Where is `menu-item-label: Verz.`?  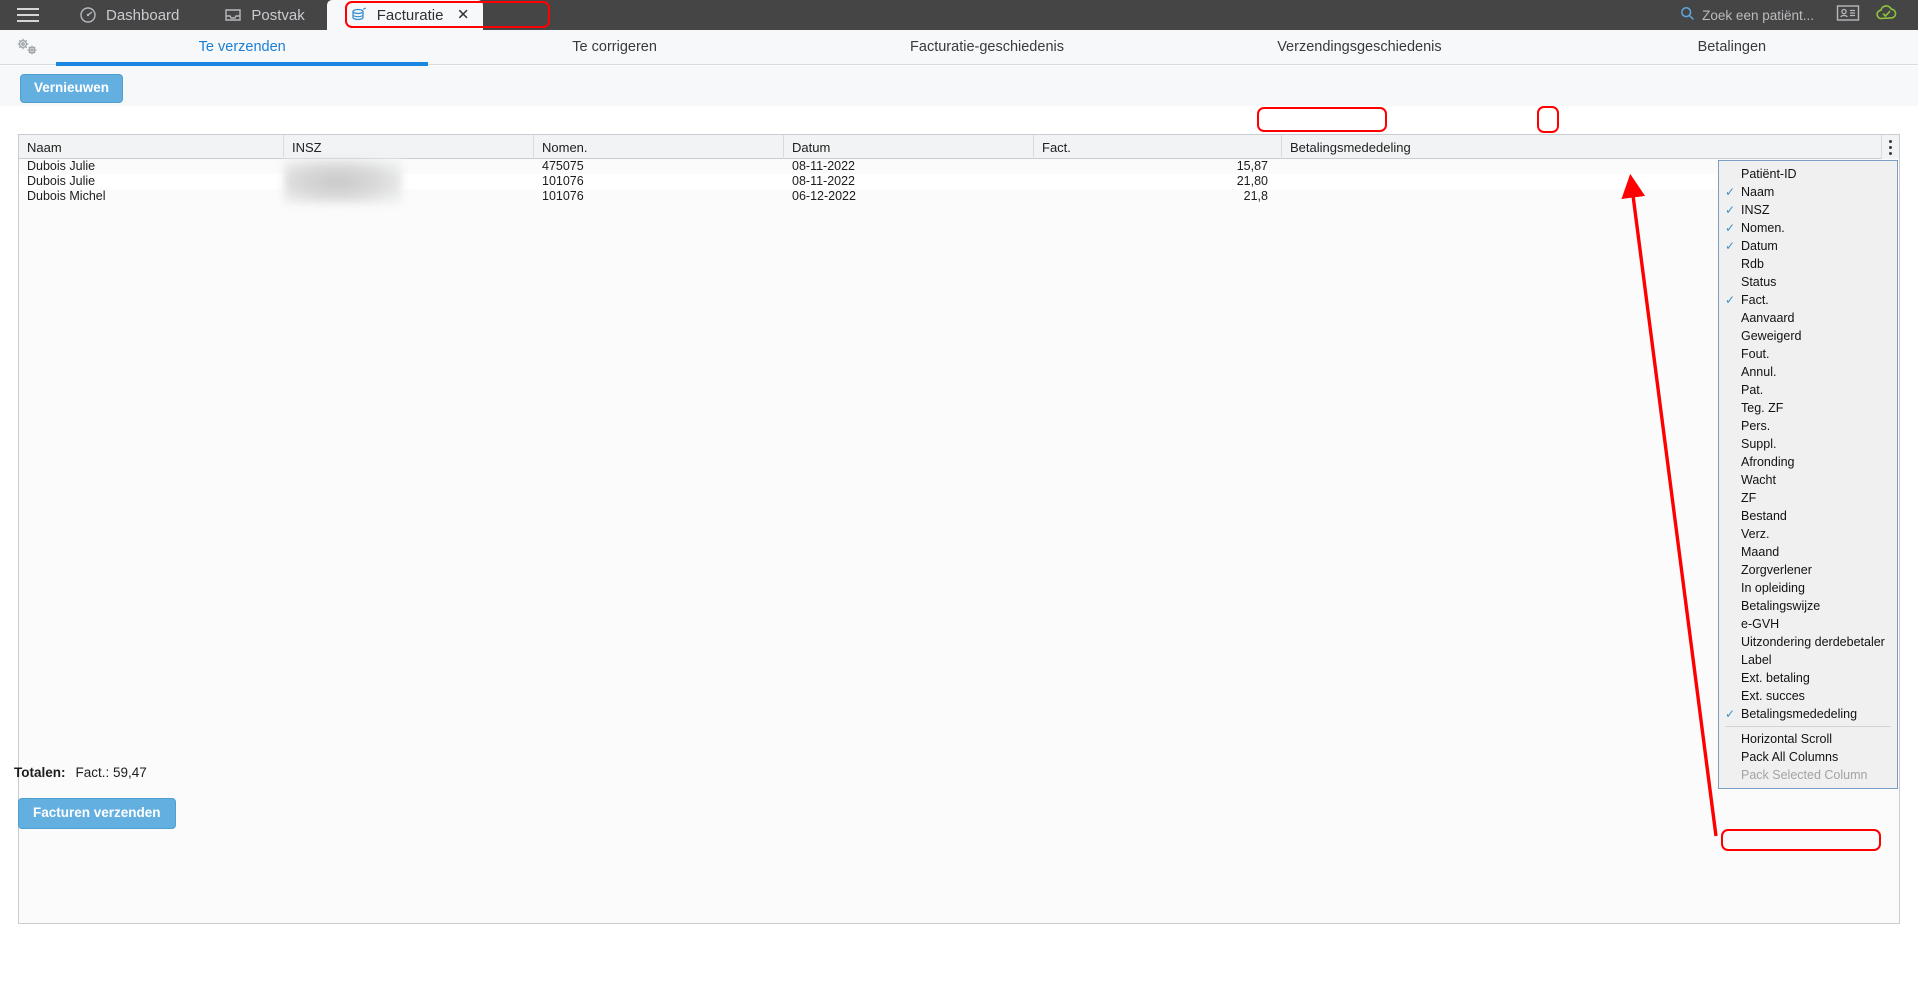
menu-item-label: Verz. is located at coordinates (1755, 534).